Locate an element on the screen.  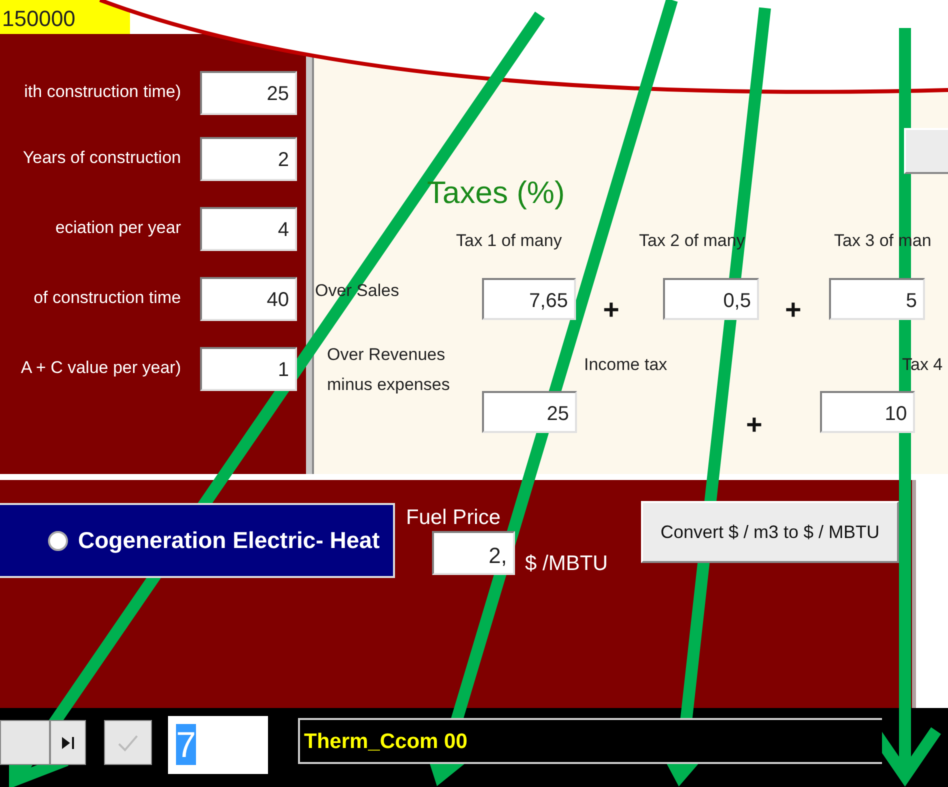
column-header: Income tax is located at coordinates (626, 365).